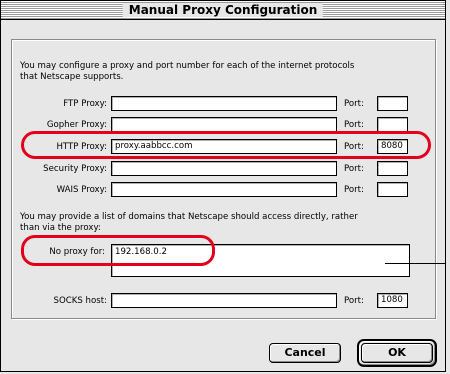 This screenshot has height=374, width=450. Describe the element at coordinates (415, 263) in the screenshot. I see `callout-line` at that location.